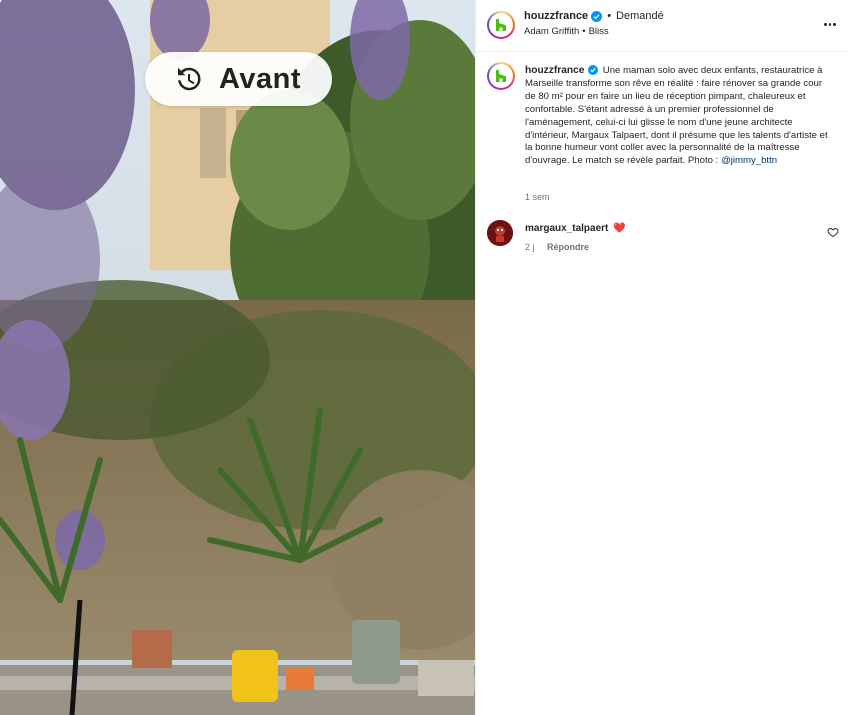  I want to click on audio-attribution: Adam Griffith • Bliss, so click(566, 31).